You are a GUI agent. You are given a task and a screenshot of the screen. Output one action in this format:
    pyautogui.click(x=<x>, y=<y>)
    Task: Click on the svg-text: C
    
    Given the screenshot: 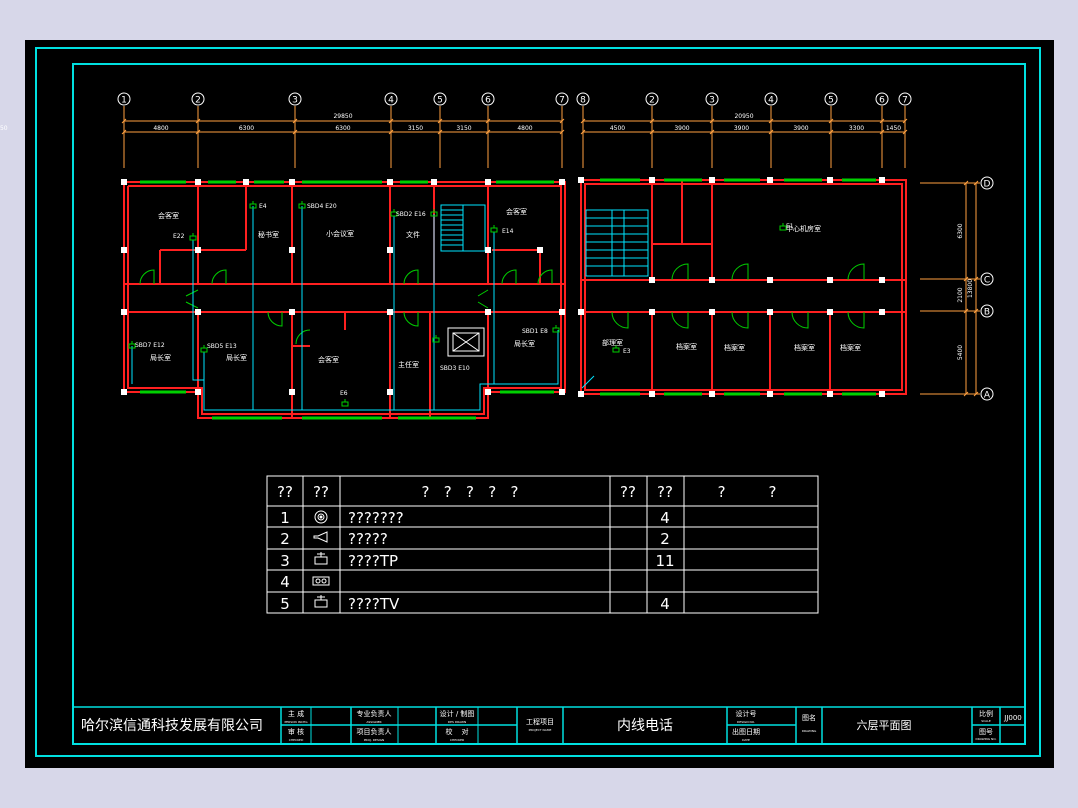 What is the action you would take?
    pyautogui.click(x=987, y=281)
    